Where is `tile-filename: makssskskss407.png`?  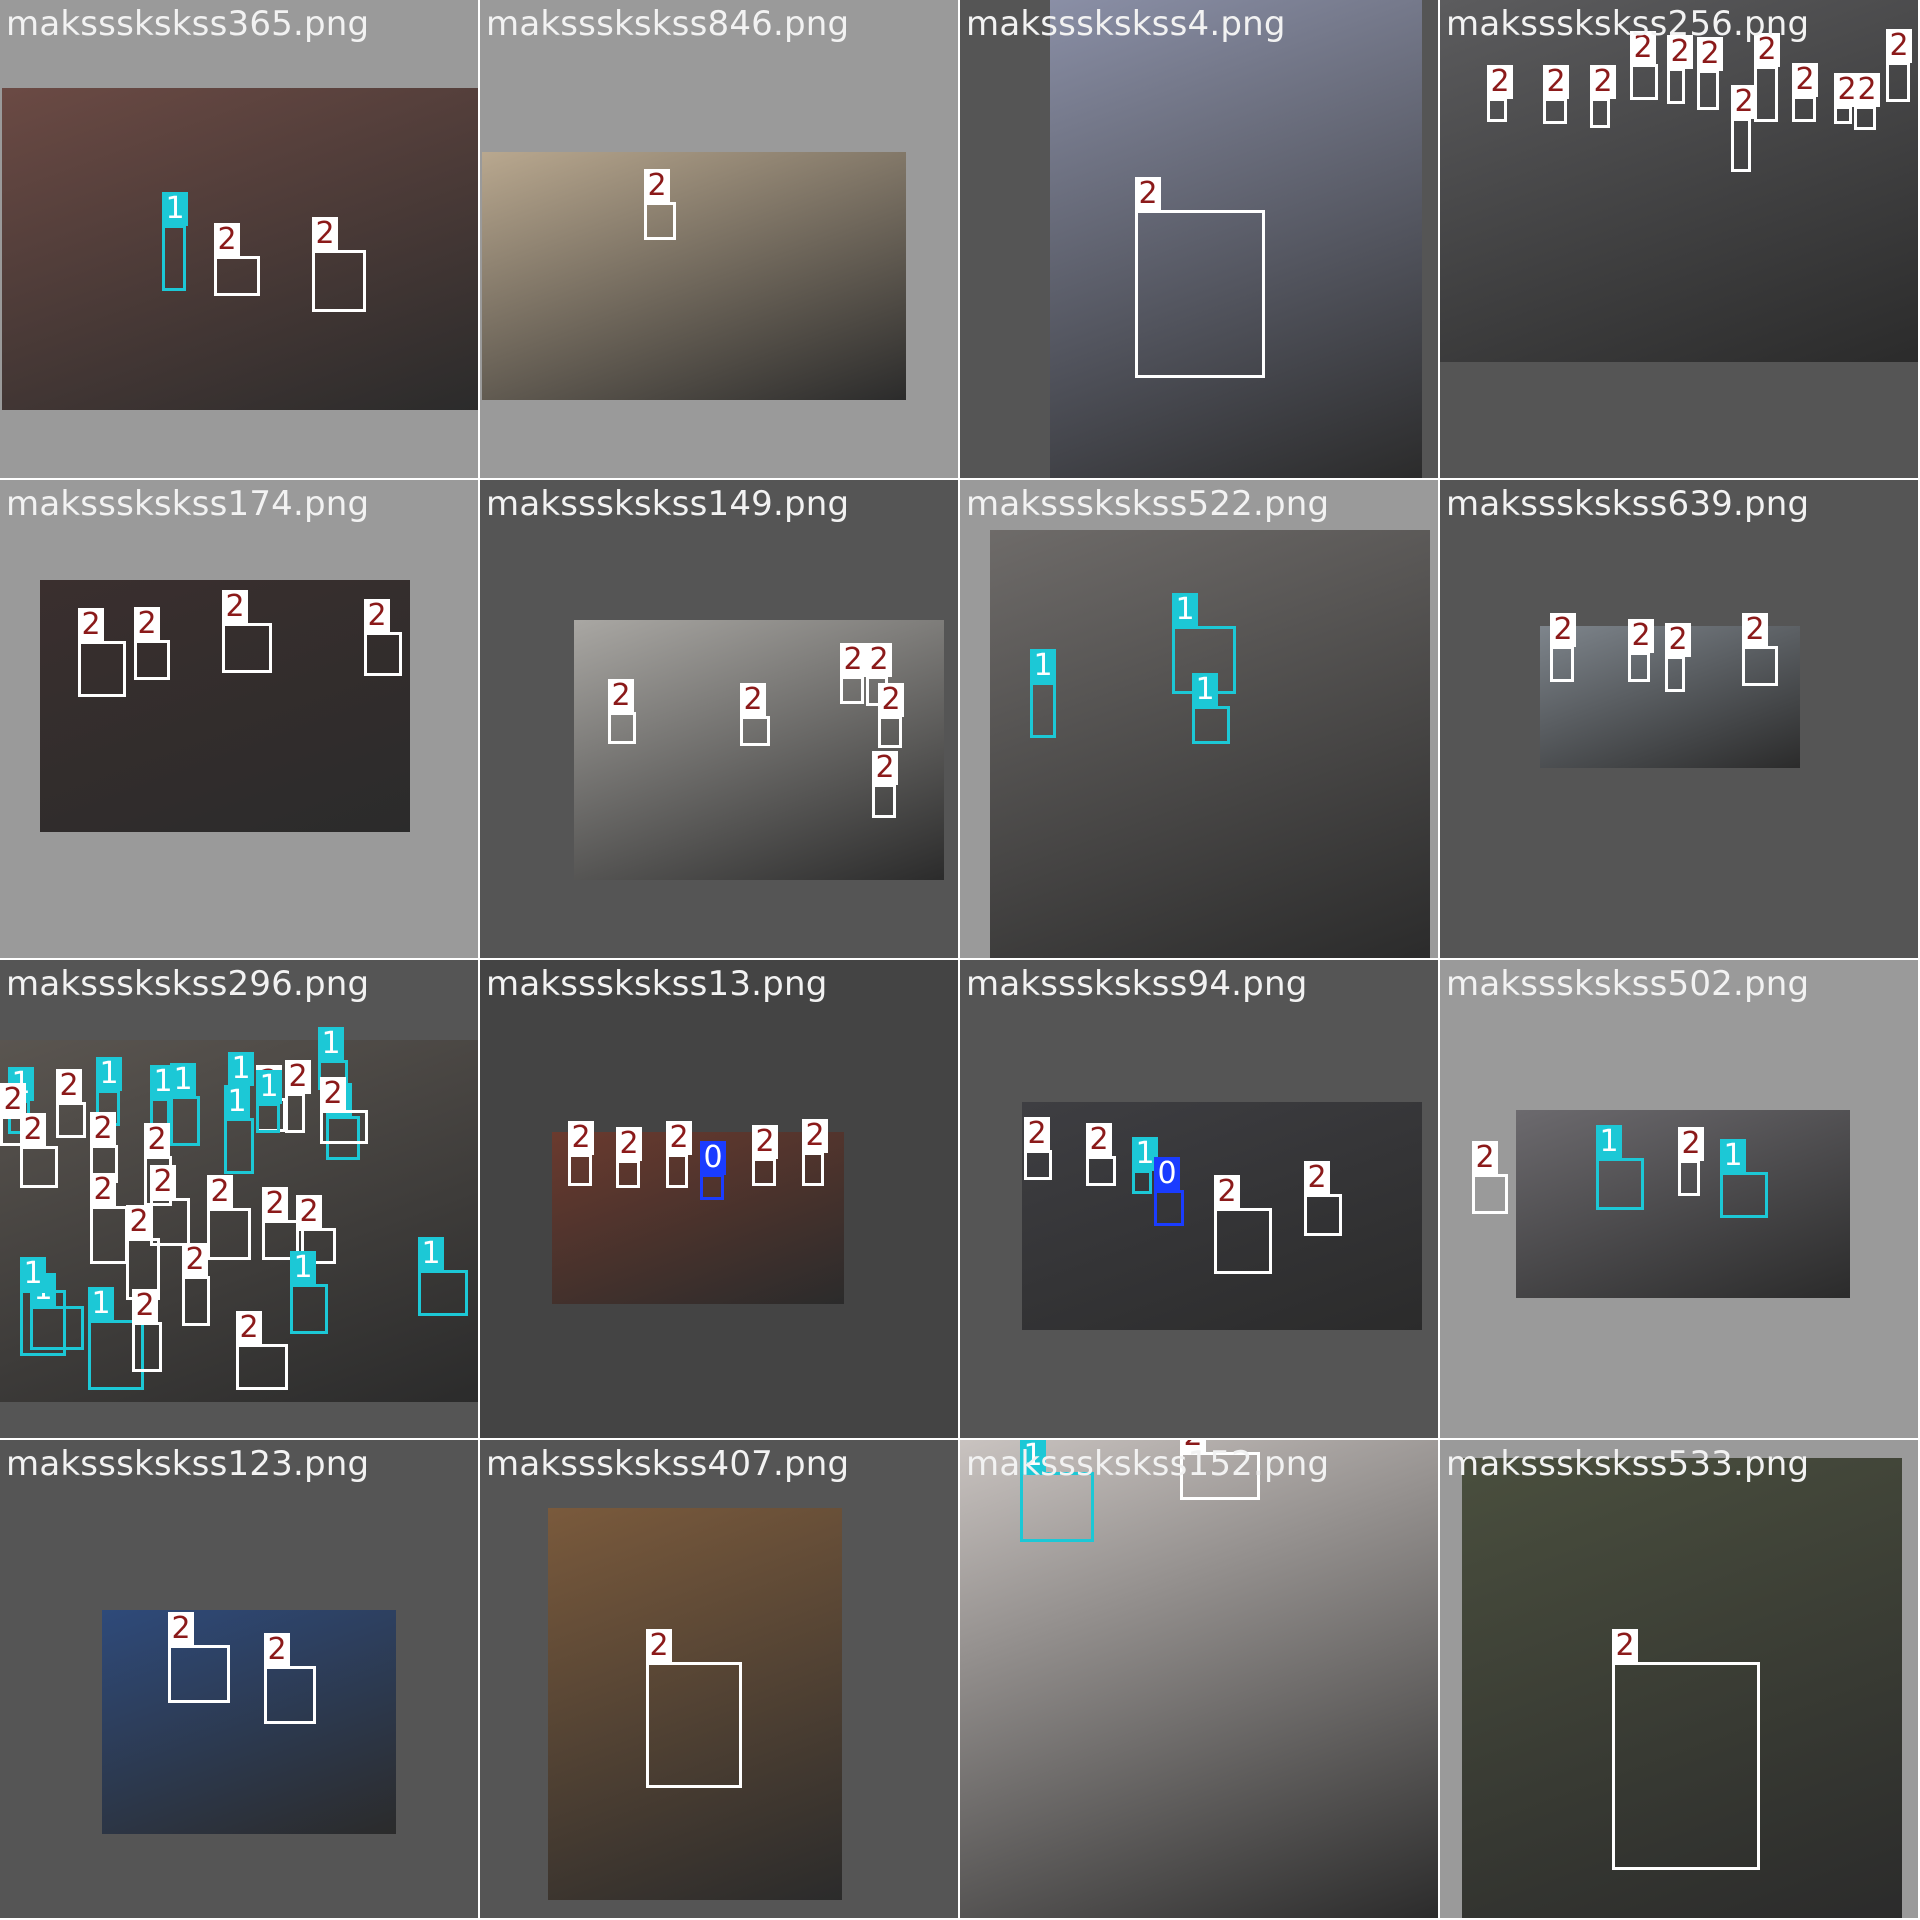
tile-filename: makssskskss407.png is located at coordinates (668, 1464).